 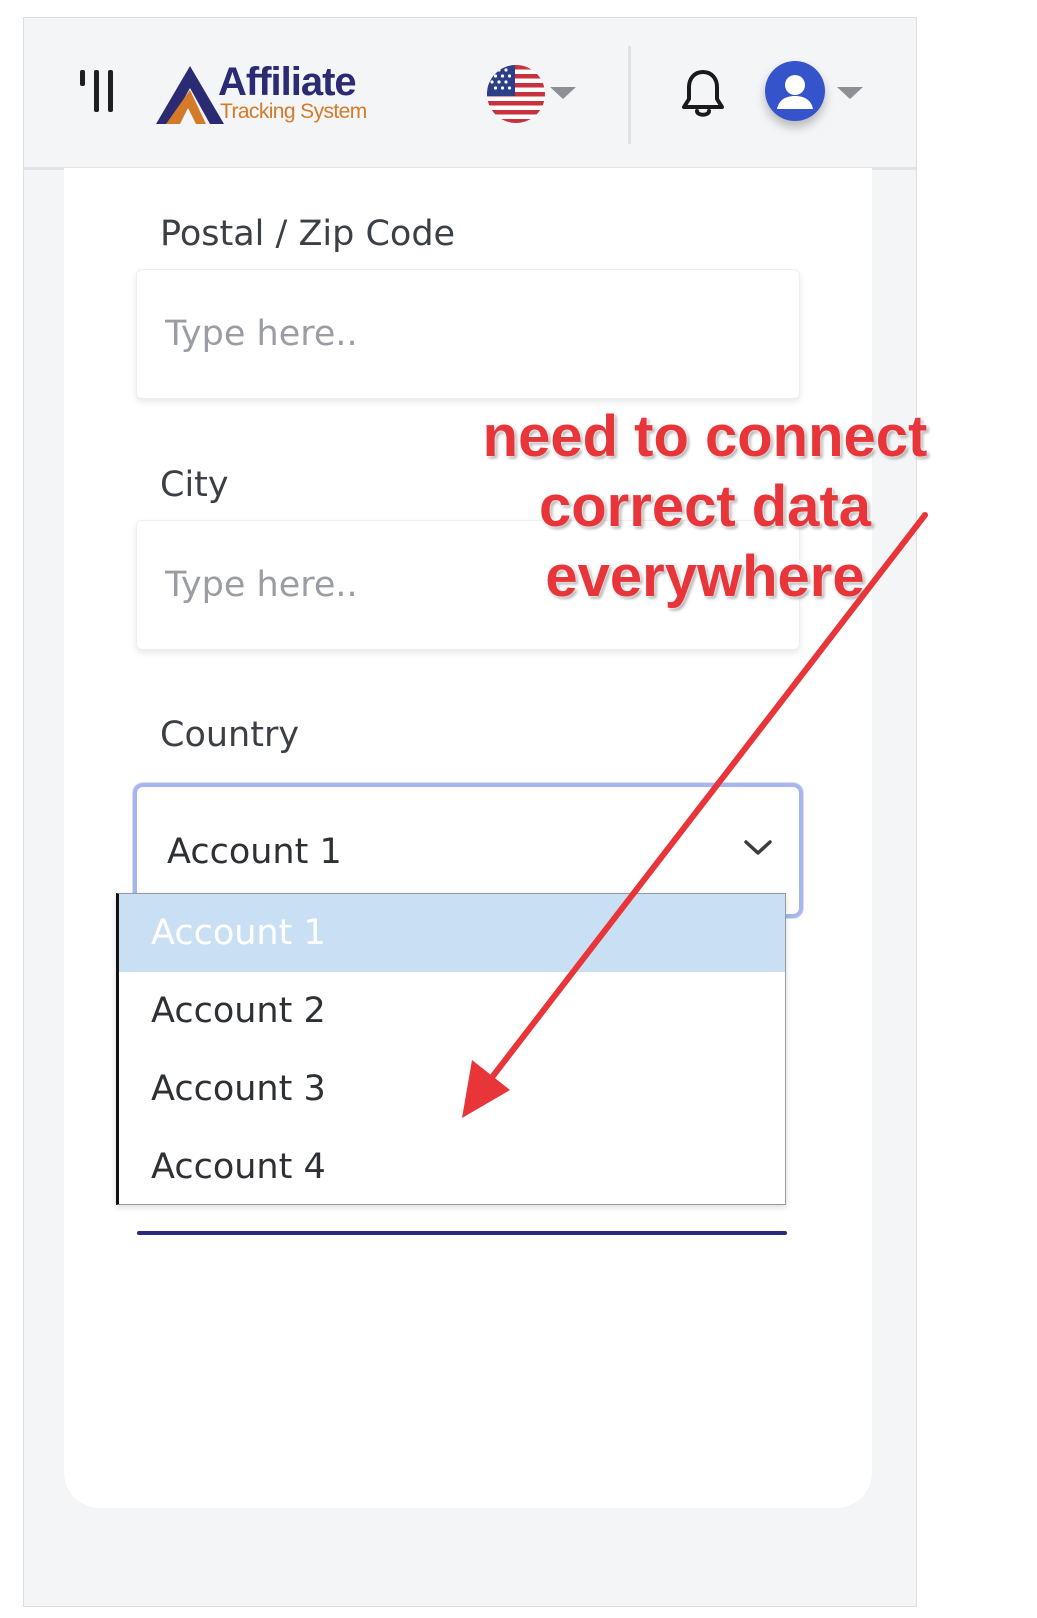 I want to click on logo-subtitle: Tracking System, so click(x=293, y=111).